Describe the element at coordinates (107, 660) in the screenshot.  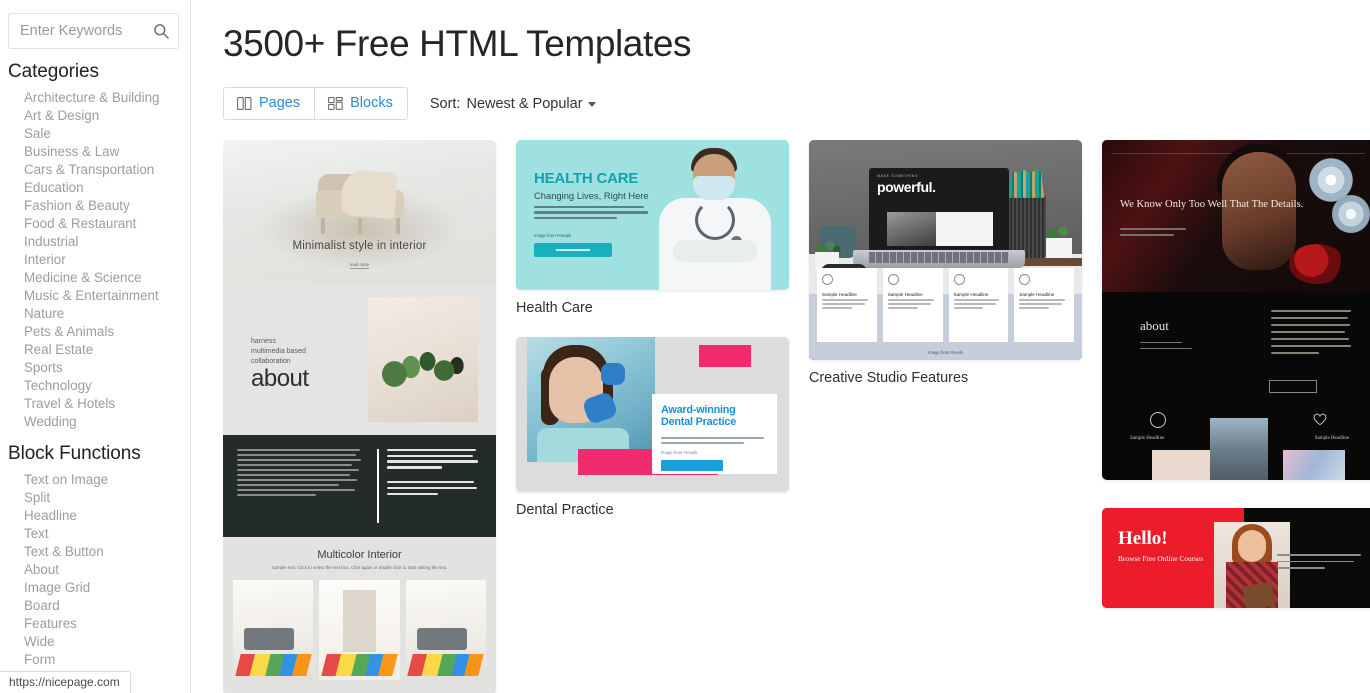
I see `block-function-item-form: Form` at that location.